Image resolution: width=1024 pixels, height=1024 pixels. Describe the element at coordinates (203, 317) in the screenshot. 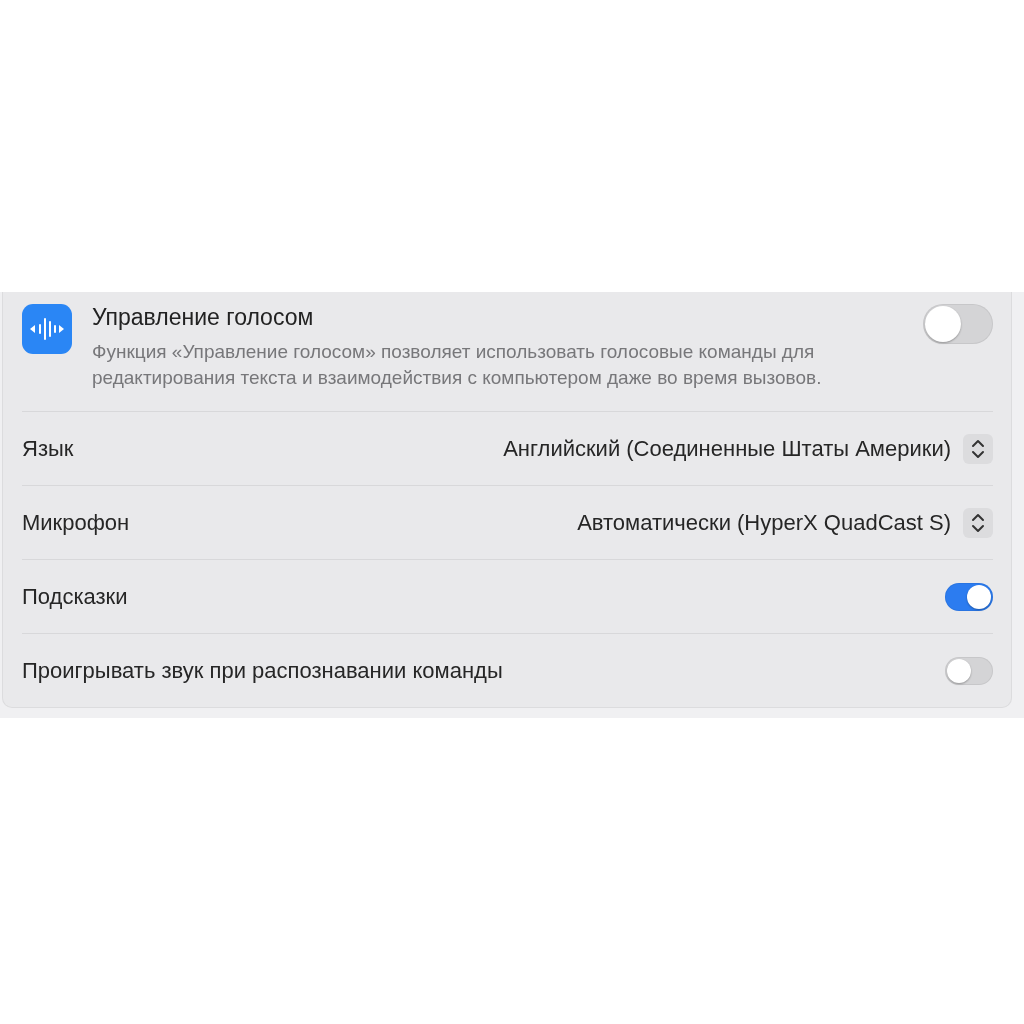

I see `feature-title: Управление голосом` at that location.